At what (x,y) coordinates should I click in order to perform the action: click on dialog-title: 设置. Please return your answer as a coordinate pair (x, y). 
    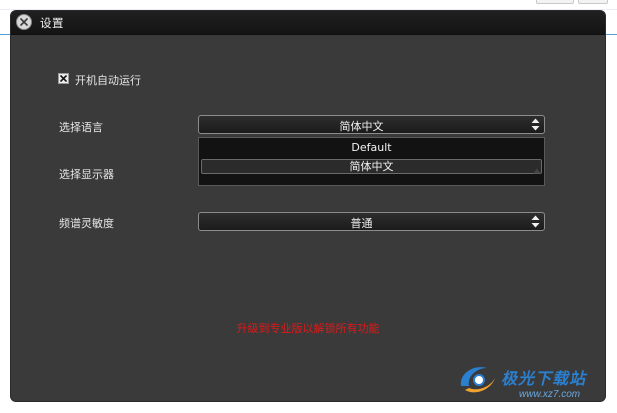
    Looking at the image, I should click on (52, 23).